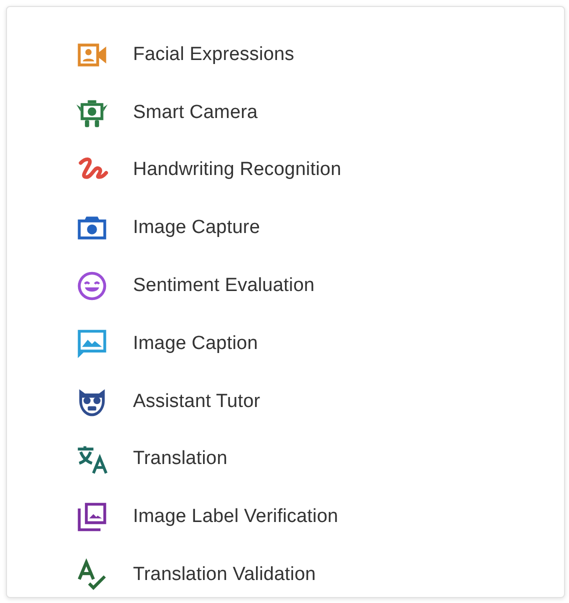 This screenshot has width=569, height=603. What do you see at coordinates (195, 113) in the screenshot?
I see `menu-item-label: Smart Camera` at bounding box center [195, 113].